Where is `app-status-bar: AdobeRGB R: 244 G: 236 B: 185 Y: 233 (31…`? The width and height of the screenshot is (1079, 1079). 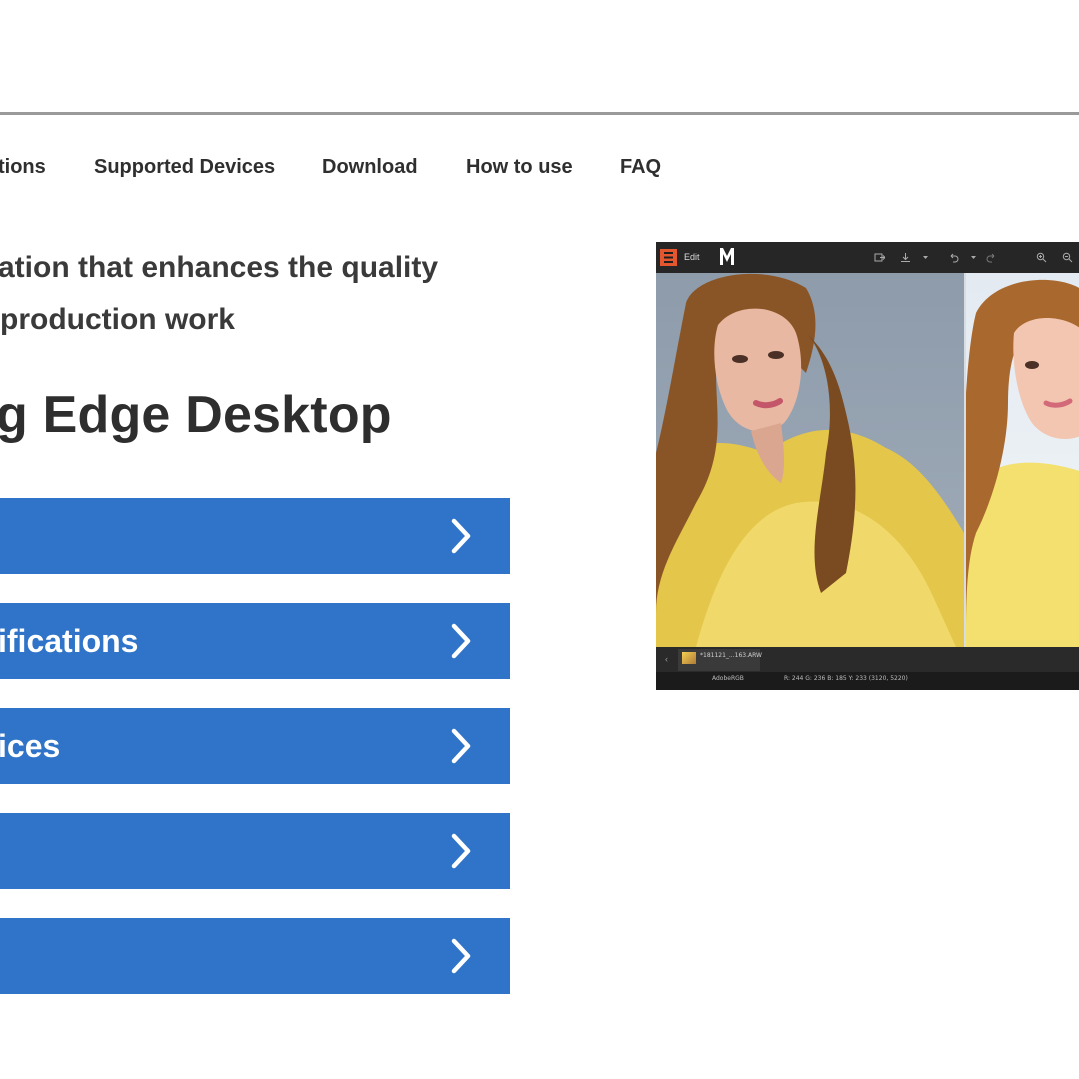
app-status-bar: AdobeRGB R: 244 G: 236 B: 185 Y: 233 (31… is located at coordinates (867, 681).